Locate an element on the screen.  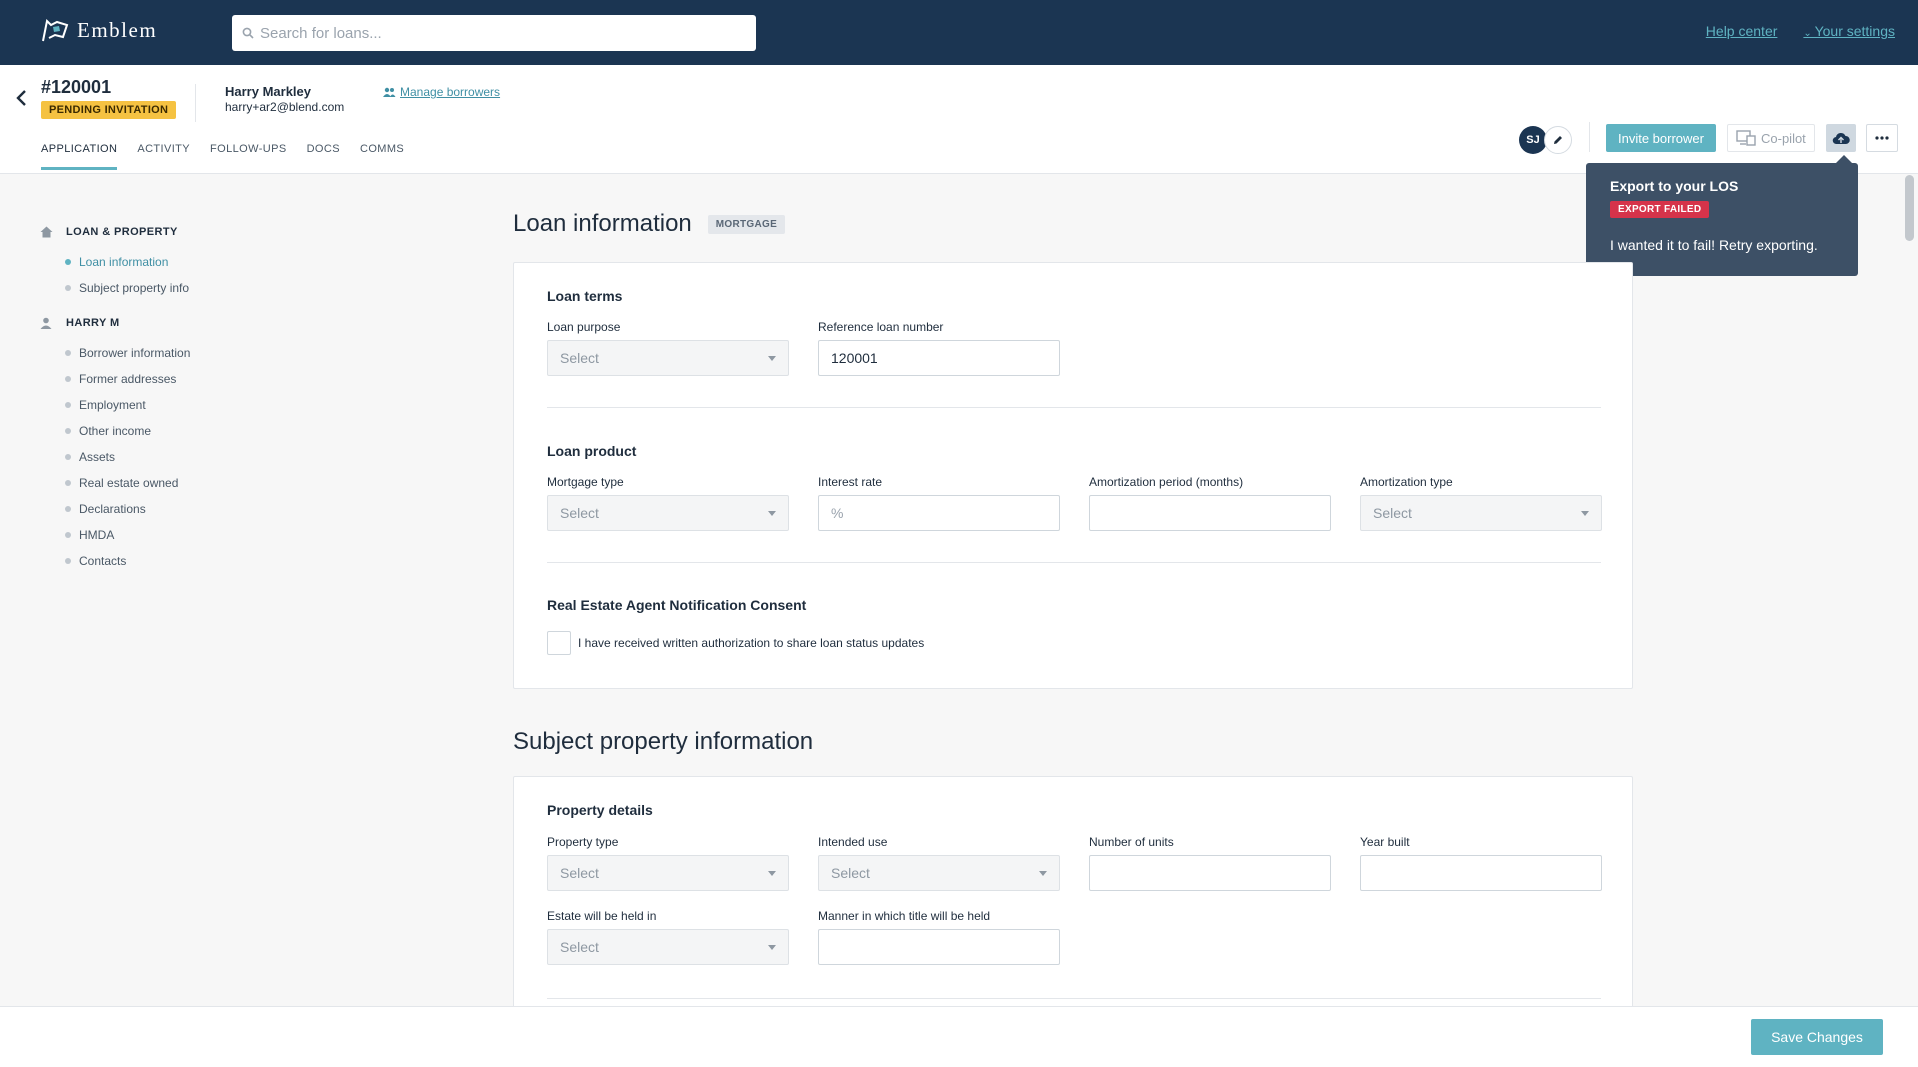
person-icon is located at coordinates (46, 323).